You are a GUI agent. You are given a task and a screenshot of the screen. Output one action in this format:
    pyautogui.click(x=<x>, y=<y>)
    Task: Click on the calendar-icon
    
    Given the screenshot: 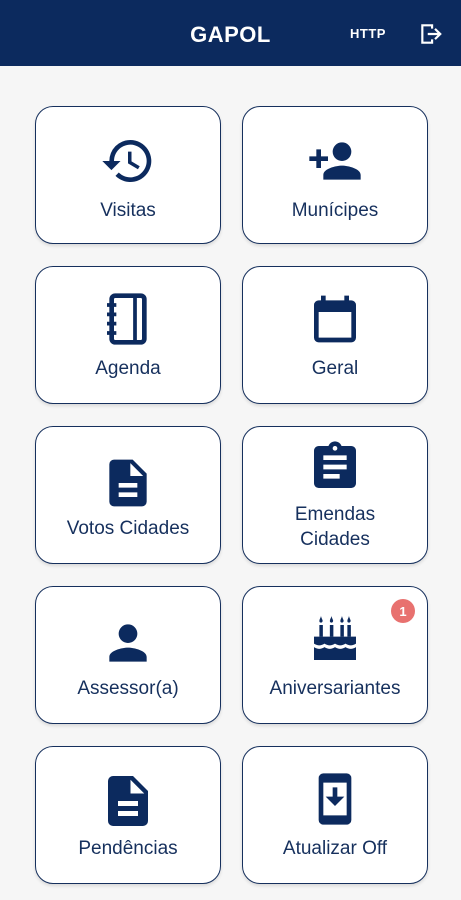 What is the action you would take?
    pyautogui.click(x=335, y=319)
    